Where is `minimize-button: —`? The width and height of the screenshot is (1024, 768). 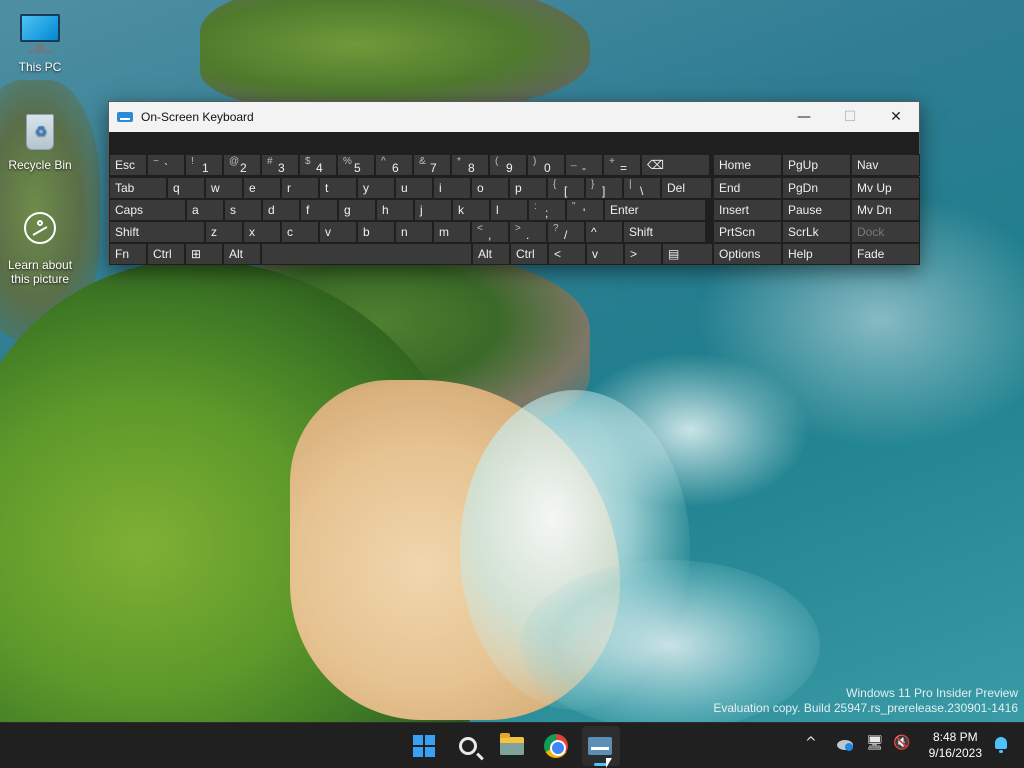 minimize-button: — is located at coordinates (804, 117).